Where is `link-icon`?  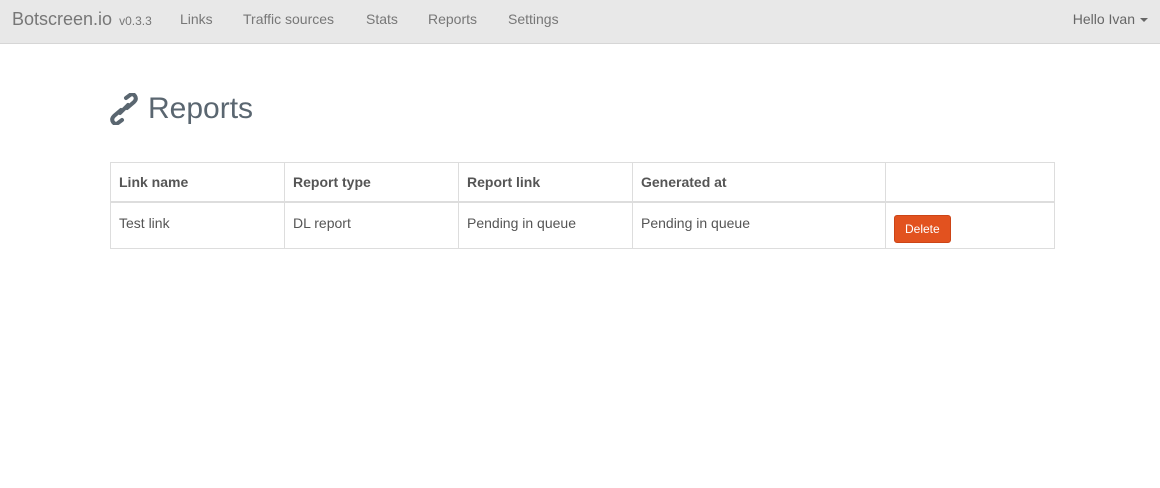 link-icon is located at coordinates (124, 109).